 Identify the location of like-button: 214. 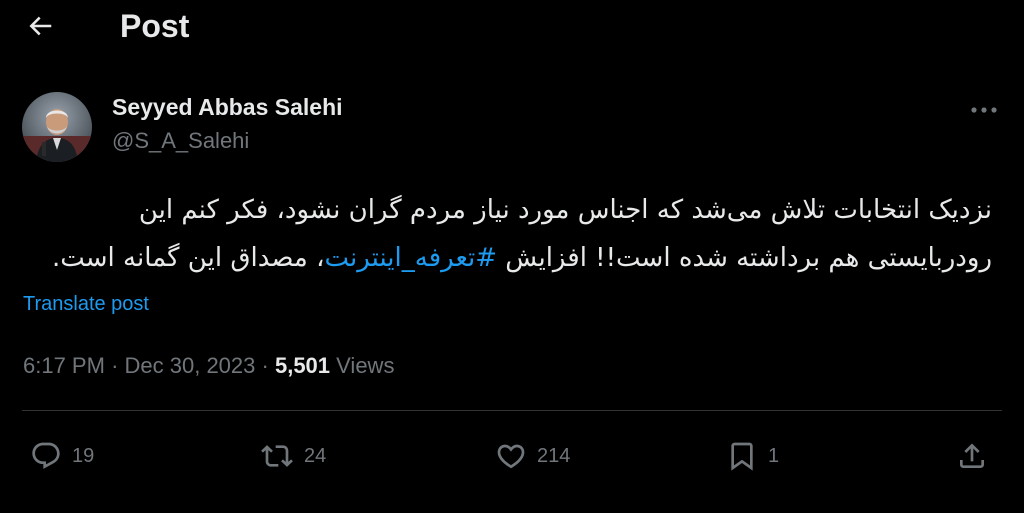
(532, 456).